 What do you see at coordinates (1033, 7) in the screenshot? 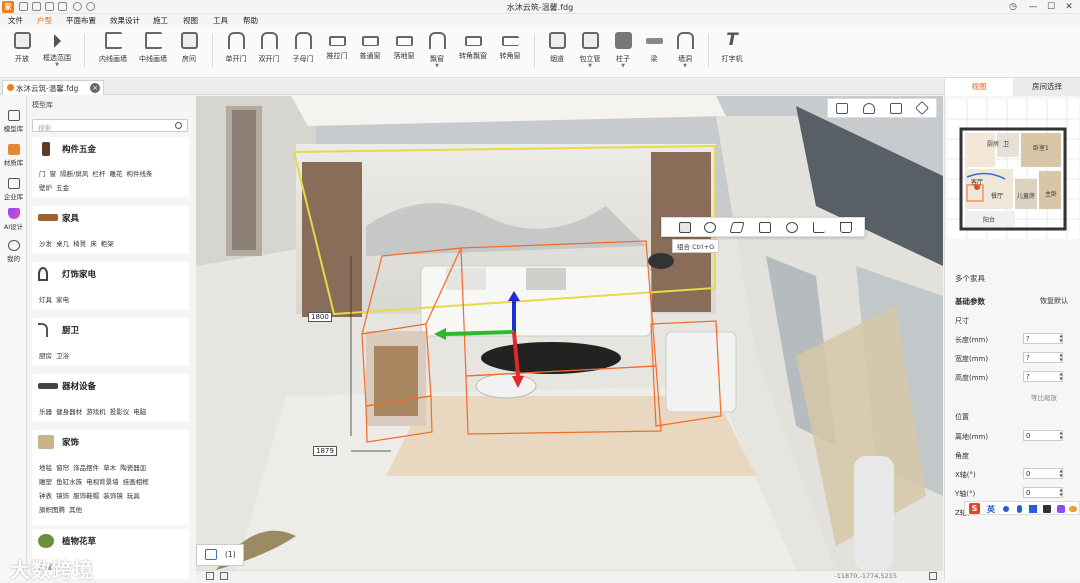
I see `minimize-button: —` at bounding box center [1033, 7].